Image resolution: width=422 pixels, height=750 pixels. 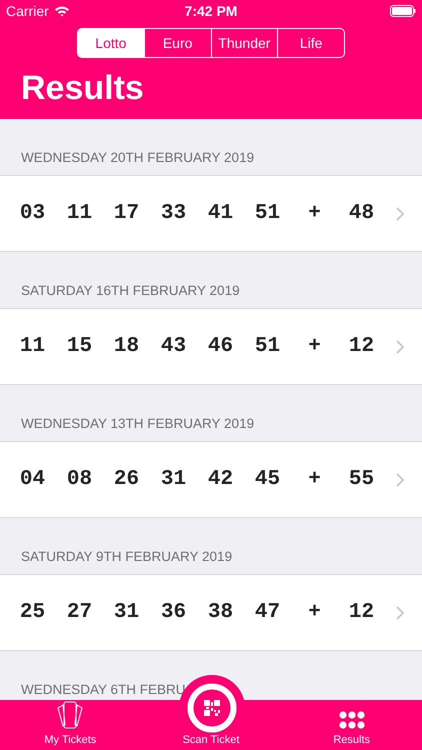 I want to click on tab-bar-item: Results, so click(x=351, y=725).